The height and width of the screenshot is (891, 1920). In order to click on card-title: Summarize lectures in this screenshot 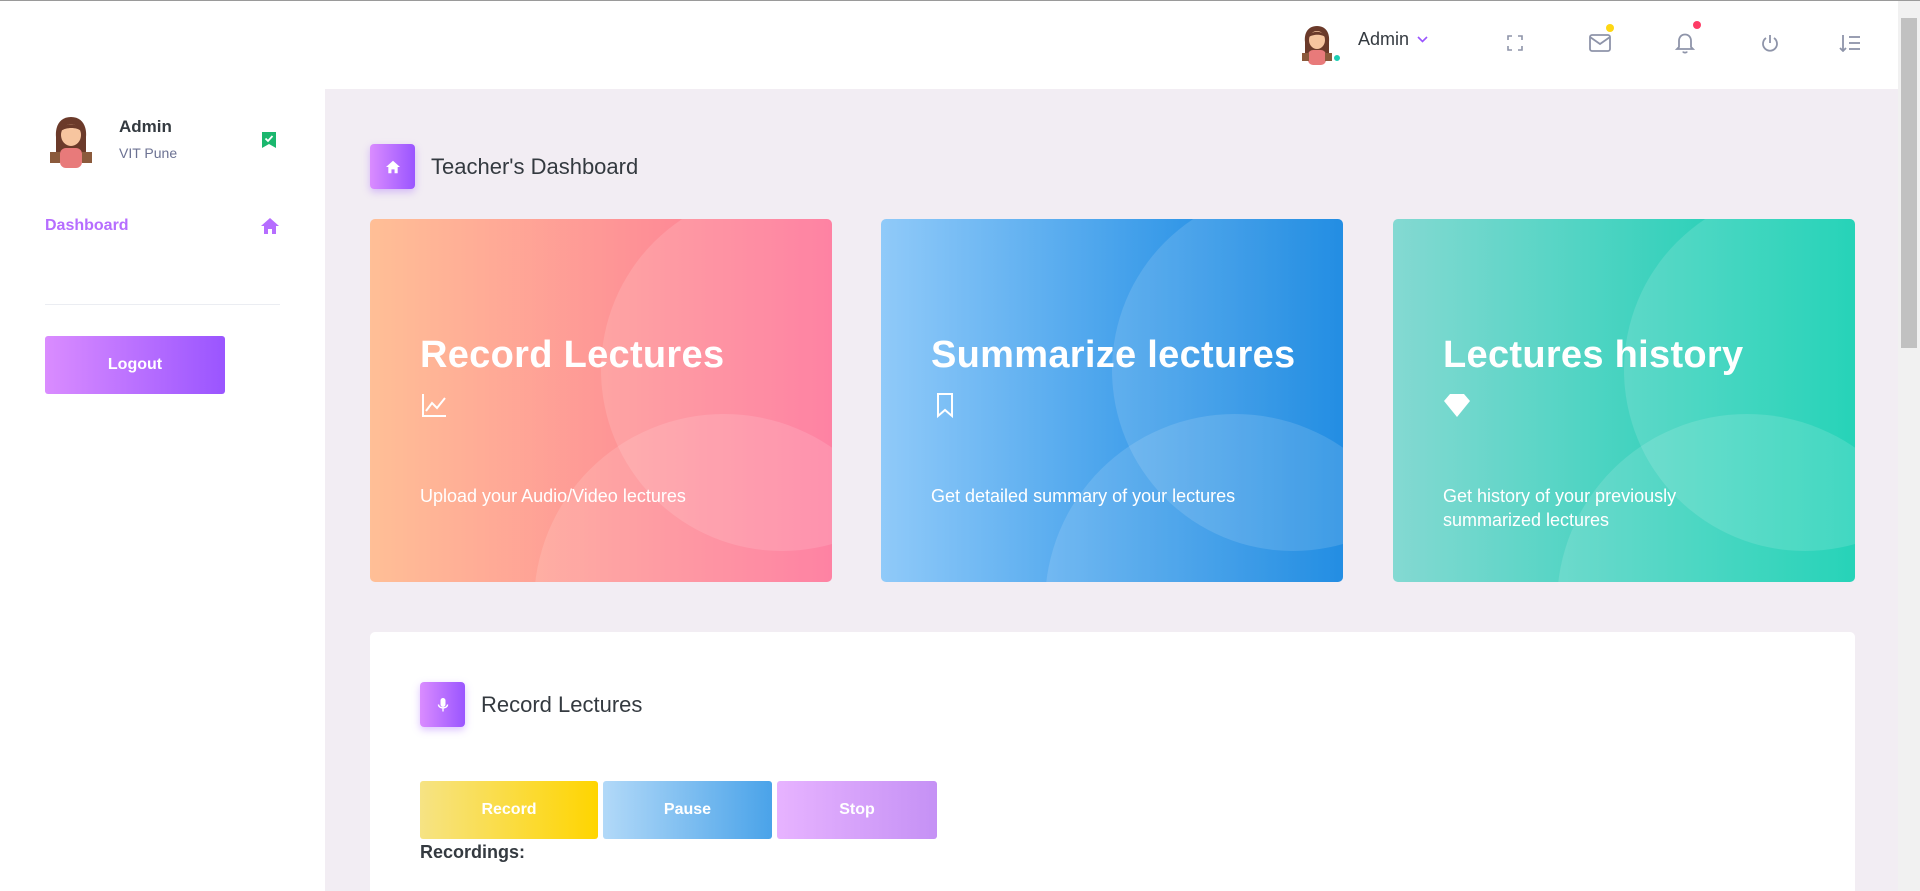, I will do `click(1113, 355)`.